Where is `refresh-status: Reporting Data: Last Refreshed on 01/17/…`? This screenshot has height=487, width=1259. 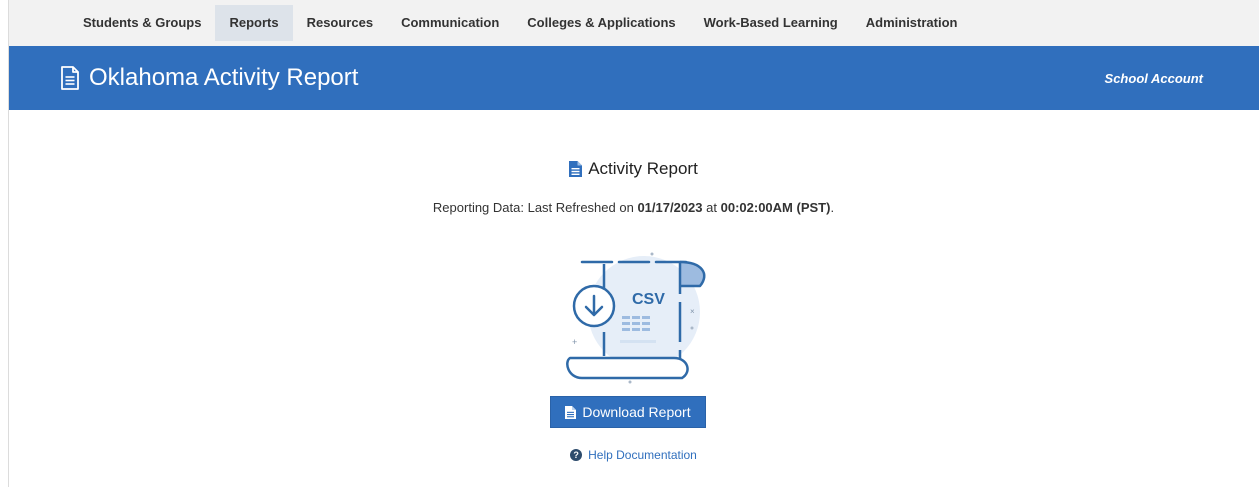 refresh-status: Reporting Data: Last Refreshed on 01/17/… is located at coordinates (633, 207).